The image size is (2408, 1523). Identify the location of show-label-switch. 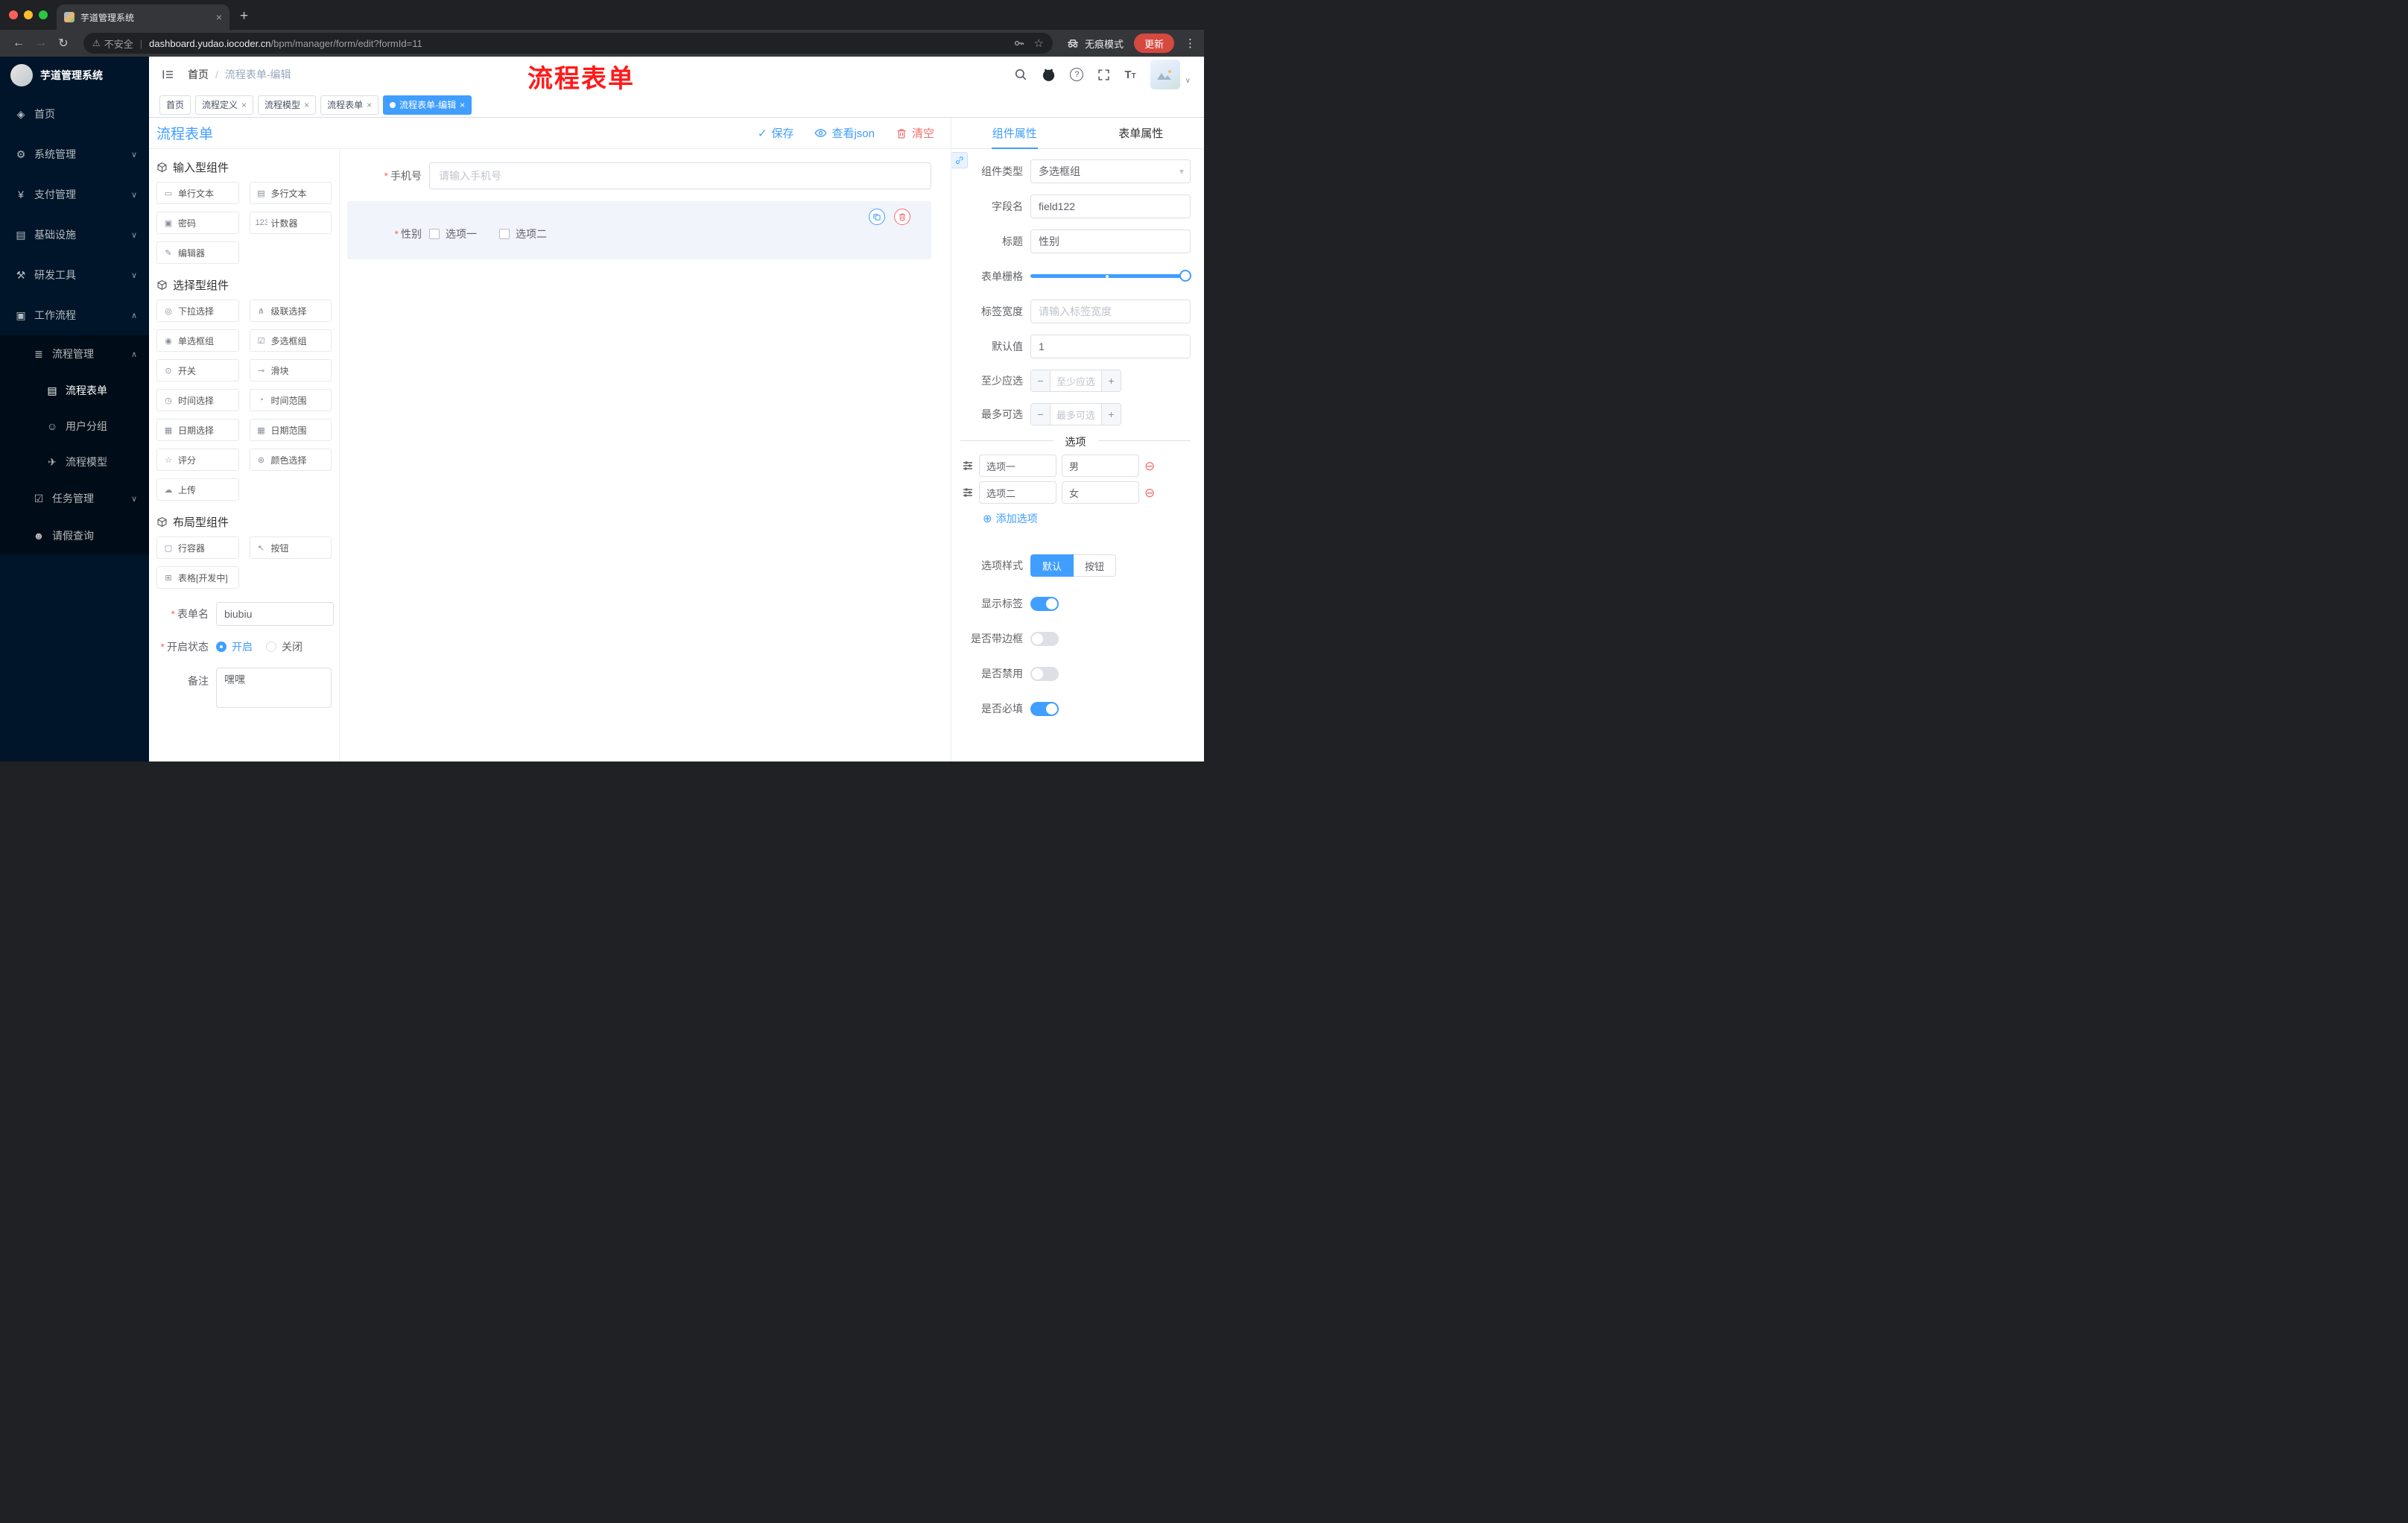
(1044, 603).